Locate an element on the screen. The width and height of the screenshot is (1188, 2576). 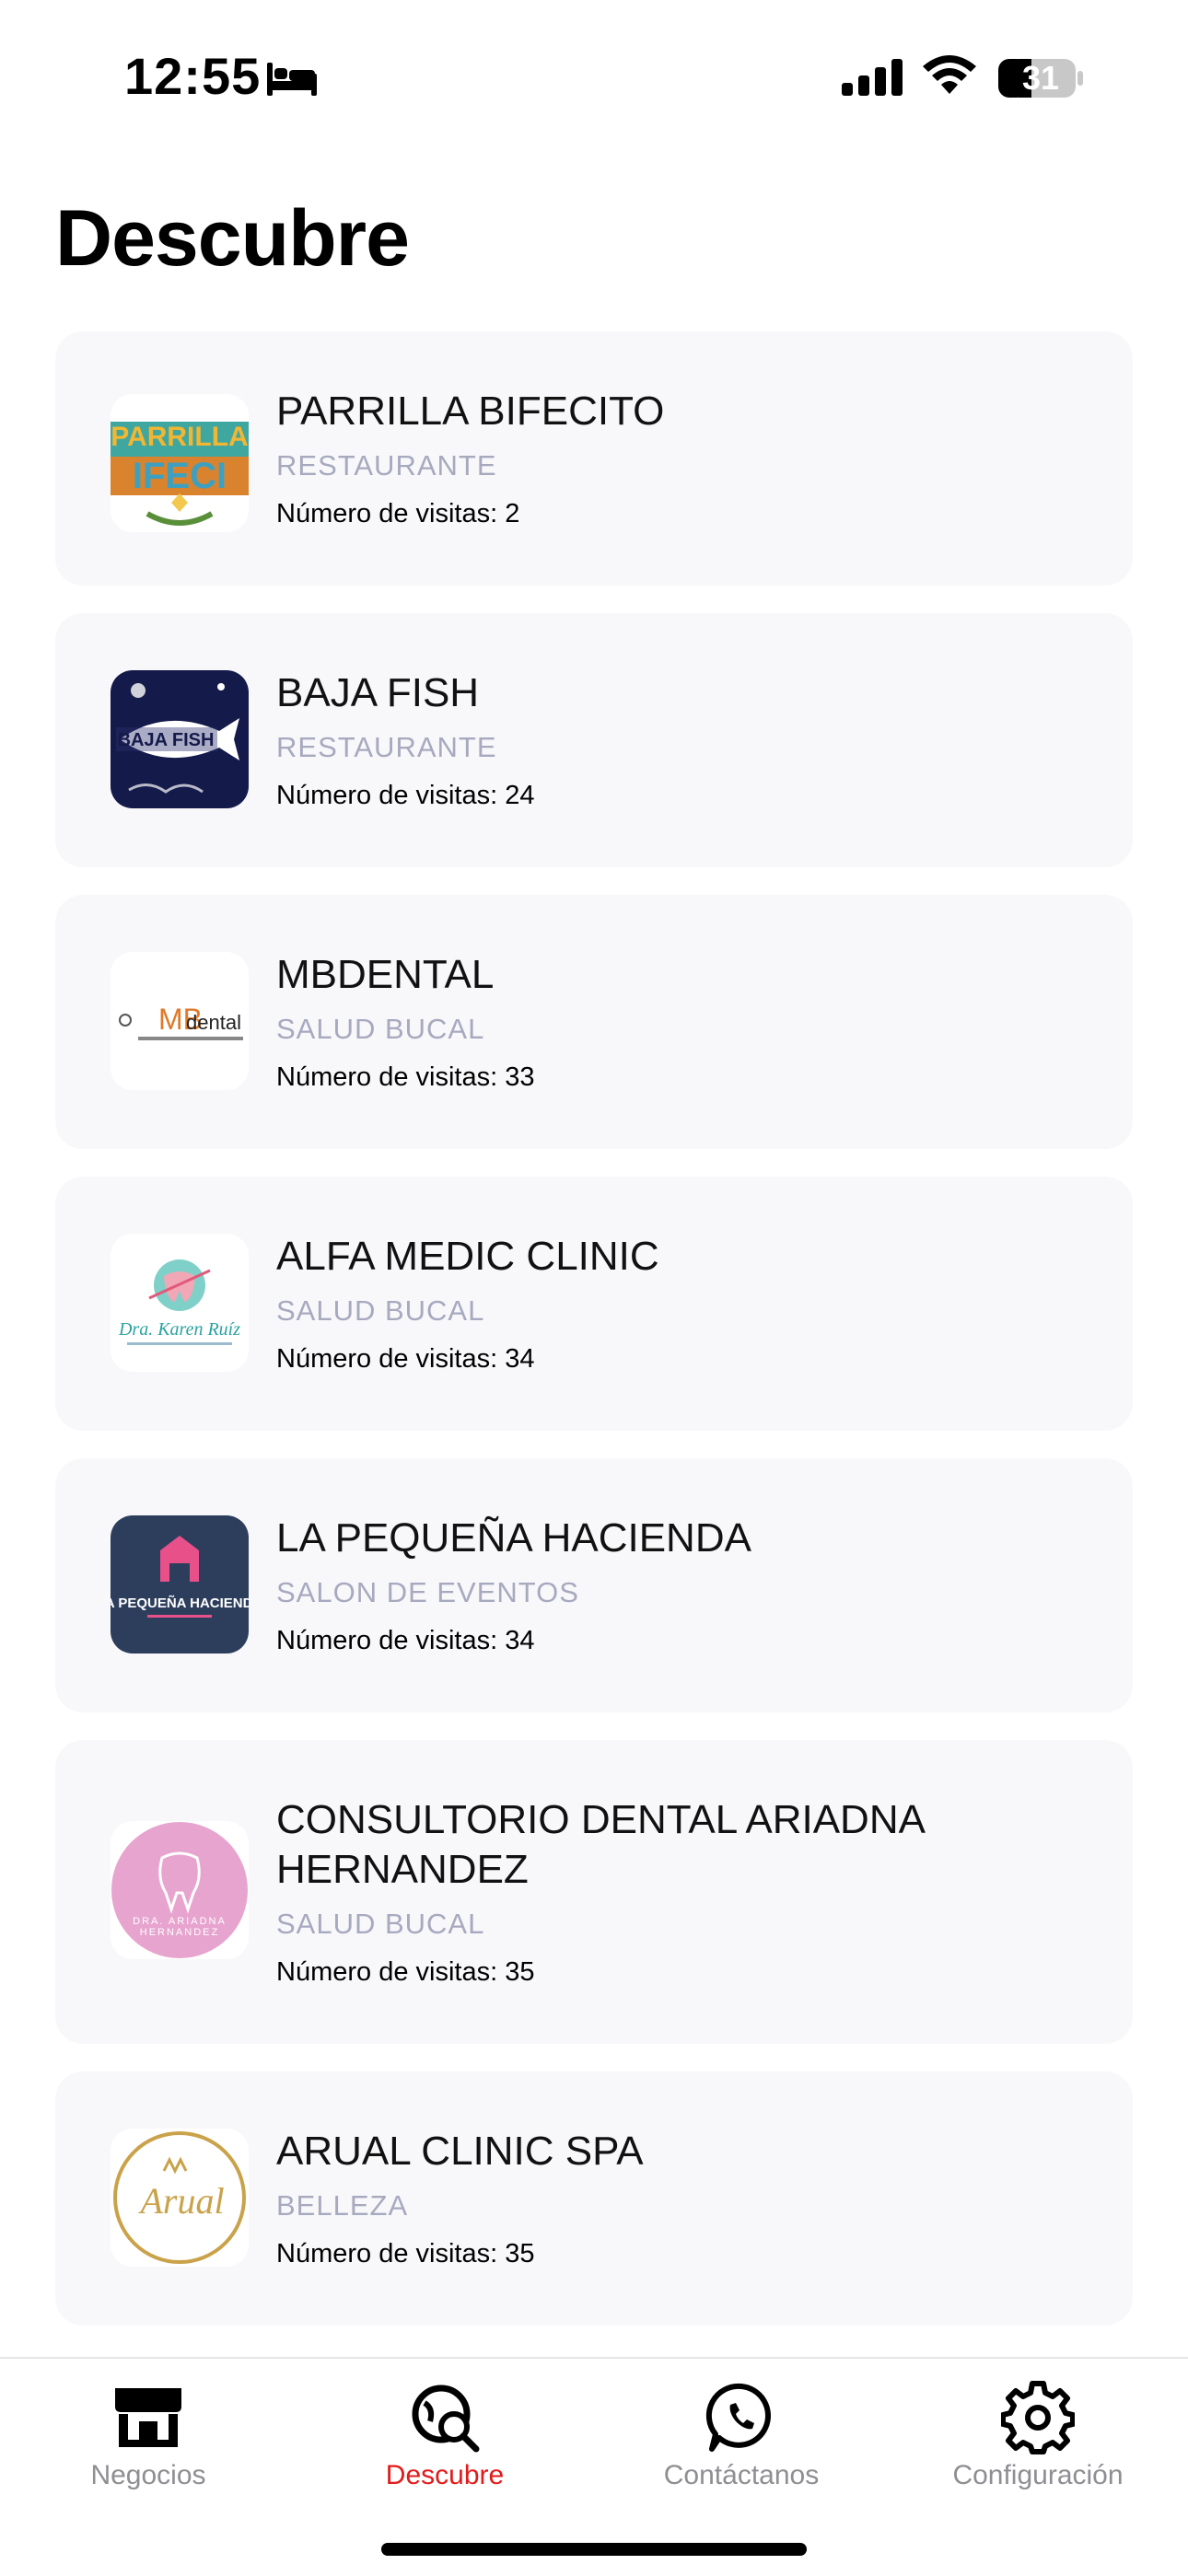
gear-icon is located at coordinates (1038, 2417).